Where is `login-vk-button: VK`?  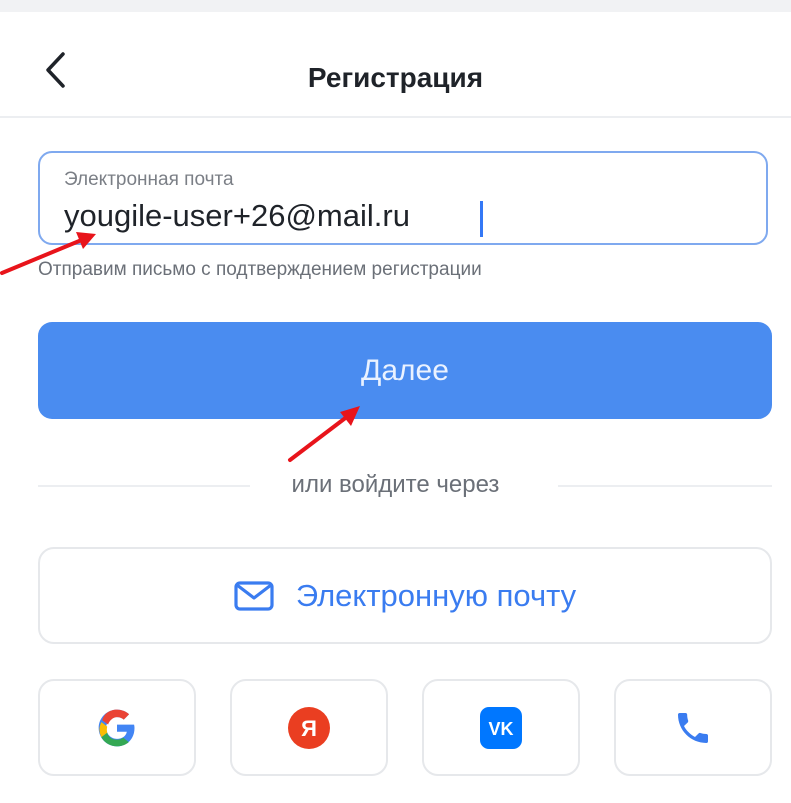
login-vk-button: VK is located at coordinates (501, 727).